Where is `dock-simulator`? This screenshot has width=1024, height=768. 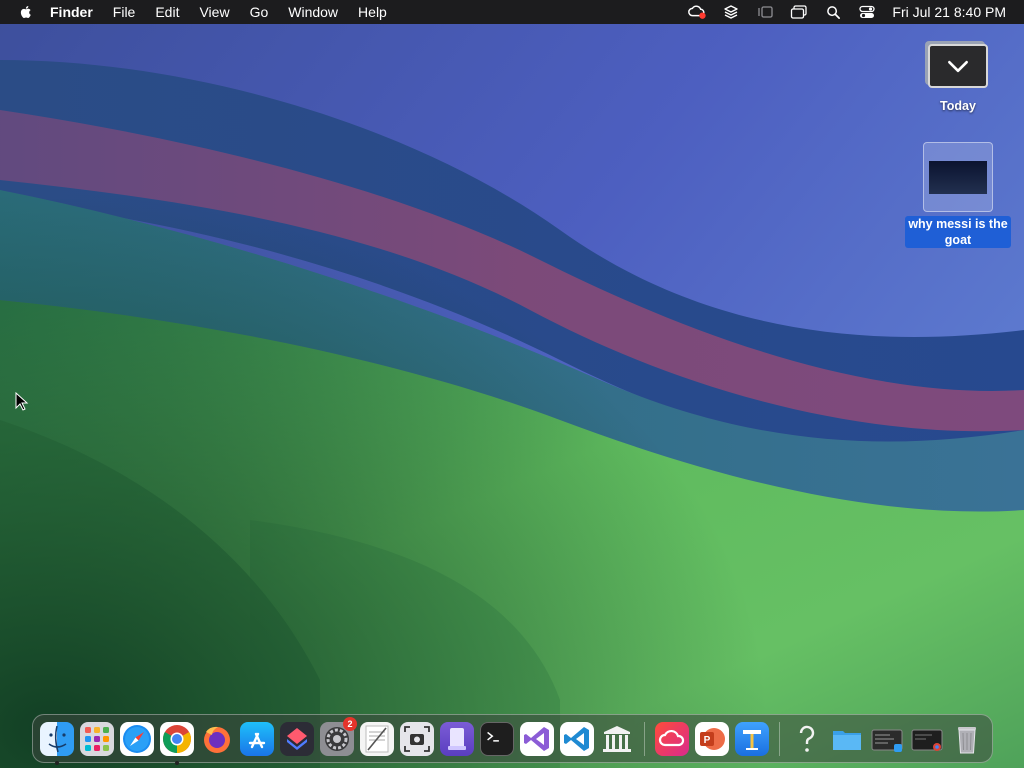
dock-simulator is located at coordinates (457, 739).